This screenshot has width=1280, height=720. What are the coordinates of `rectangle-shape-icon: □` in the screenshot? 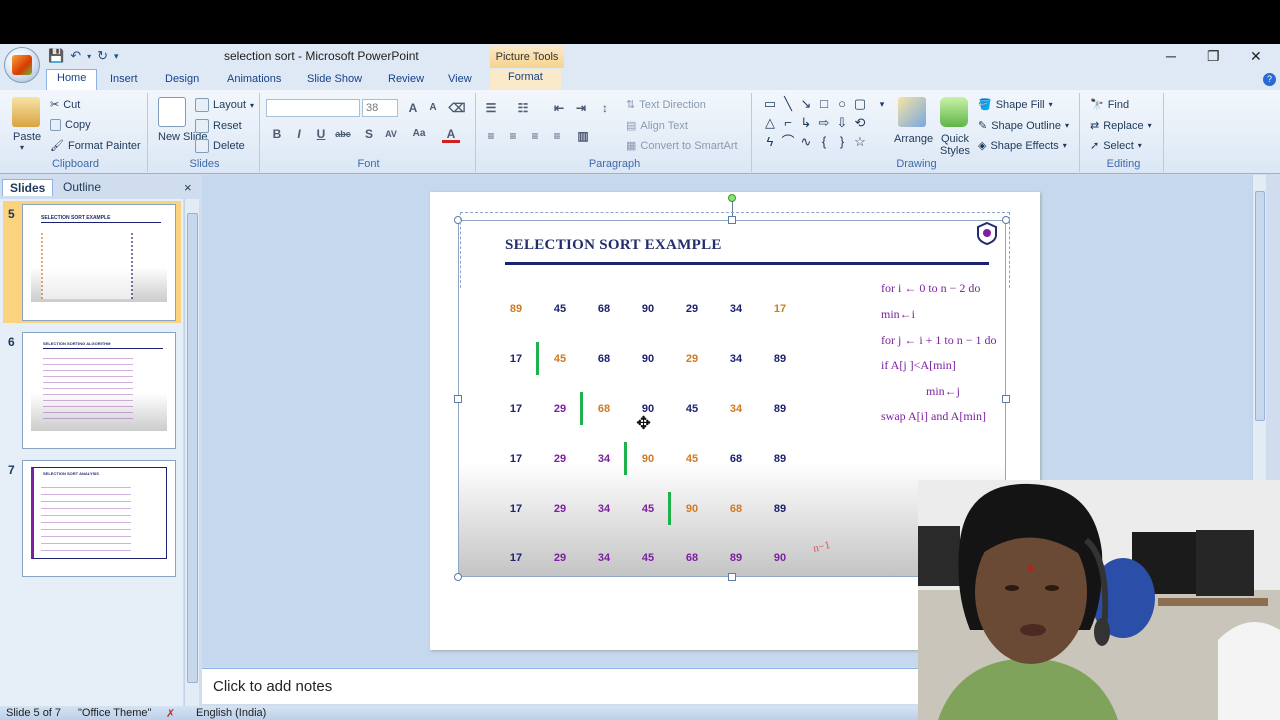 It's located at (824, 104).